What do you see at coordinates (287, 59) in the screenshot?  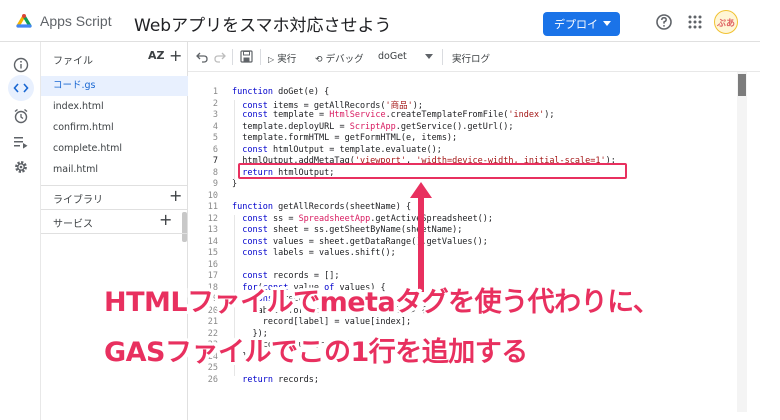 I see `run-label: 実行` at bounding box center [287, 59].